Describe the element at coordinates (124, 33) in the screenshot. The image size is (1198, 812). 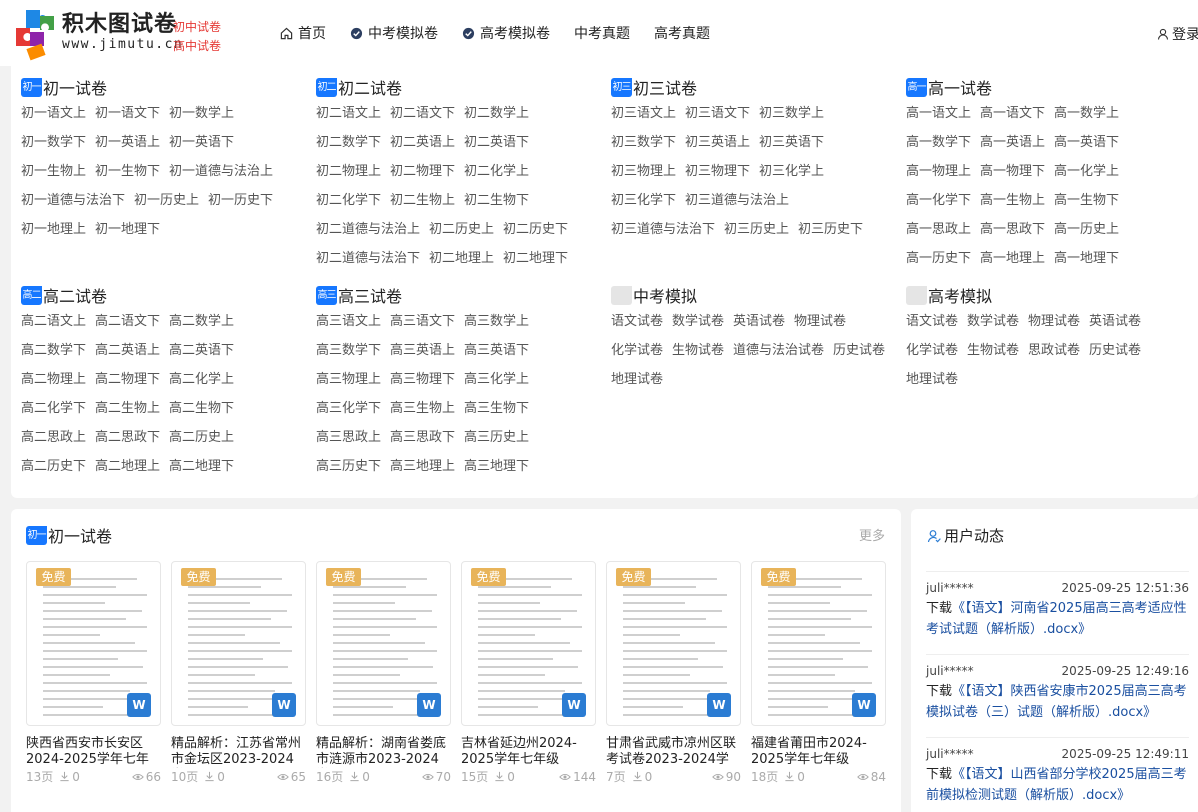
I see `site-logo: 积木图试卷 www.jimutu.cn 初中试卷 高中试卷` at that location.